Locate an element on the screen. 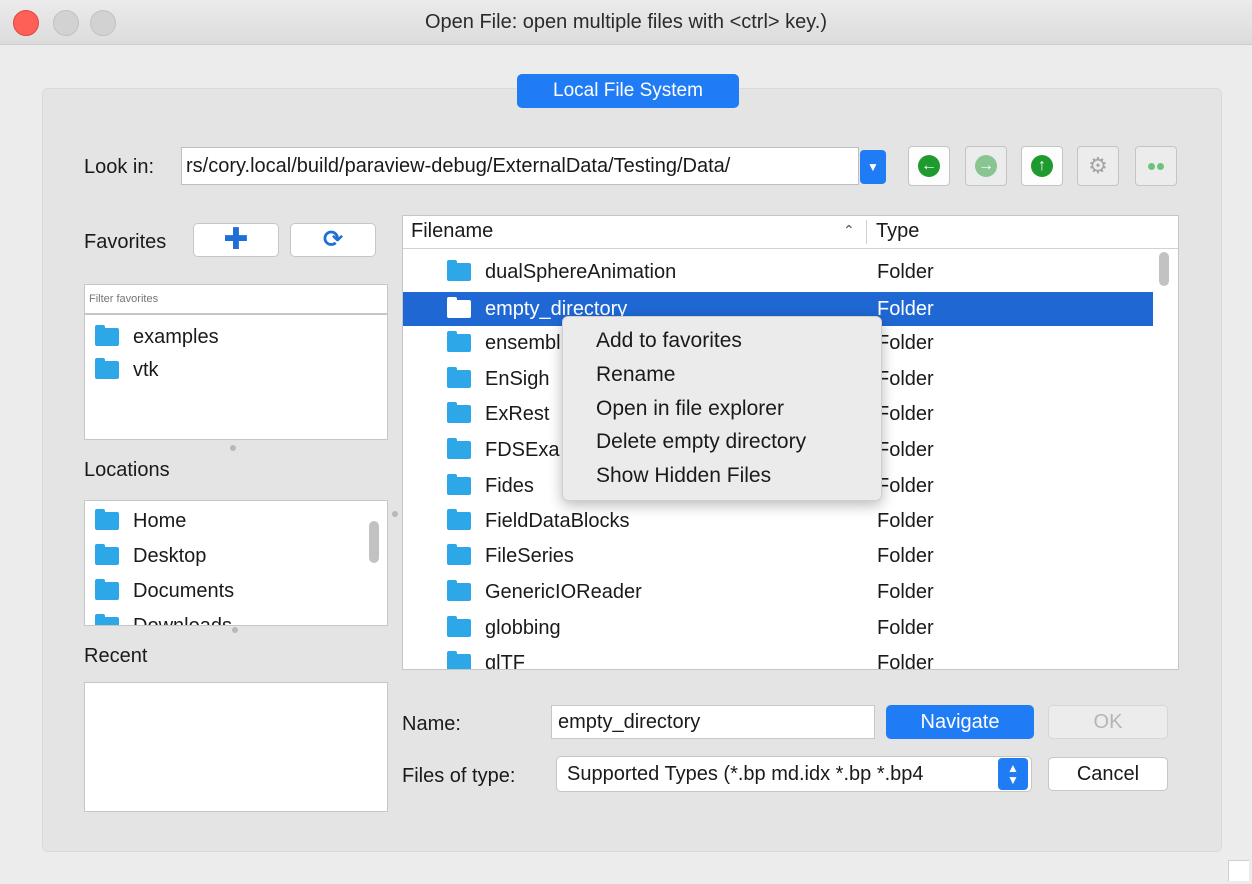 Image resolution: width=1252 pixels, height=884 pixels. ok-button: OK is located at coordinates (1108, 722).